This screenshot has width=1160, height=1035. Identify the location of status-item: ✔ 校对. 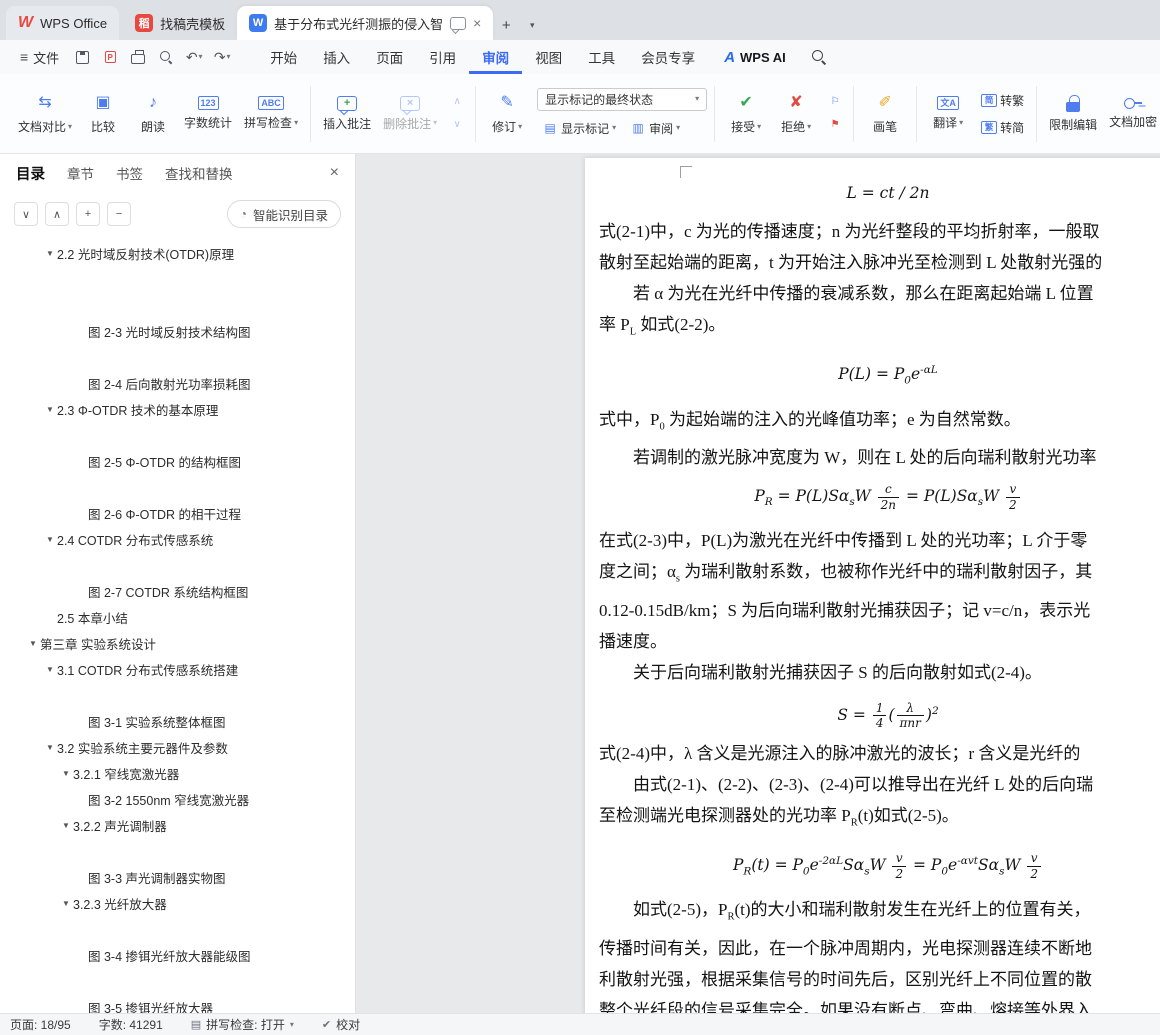
(341, 1024).